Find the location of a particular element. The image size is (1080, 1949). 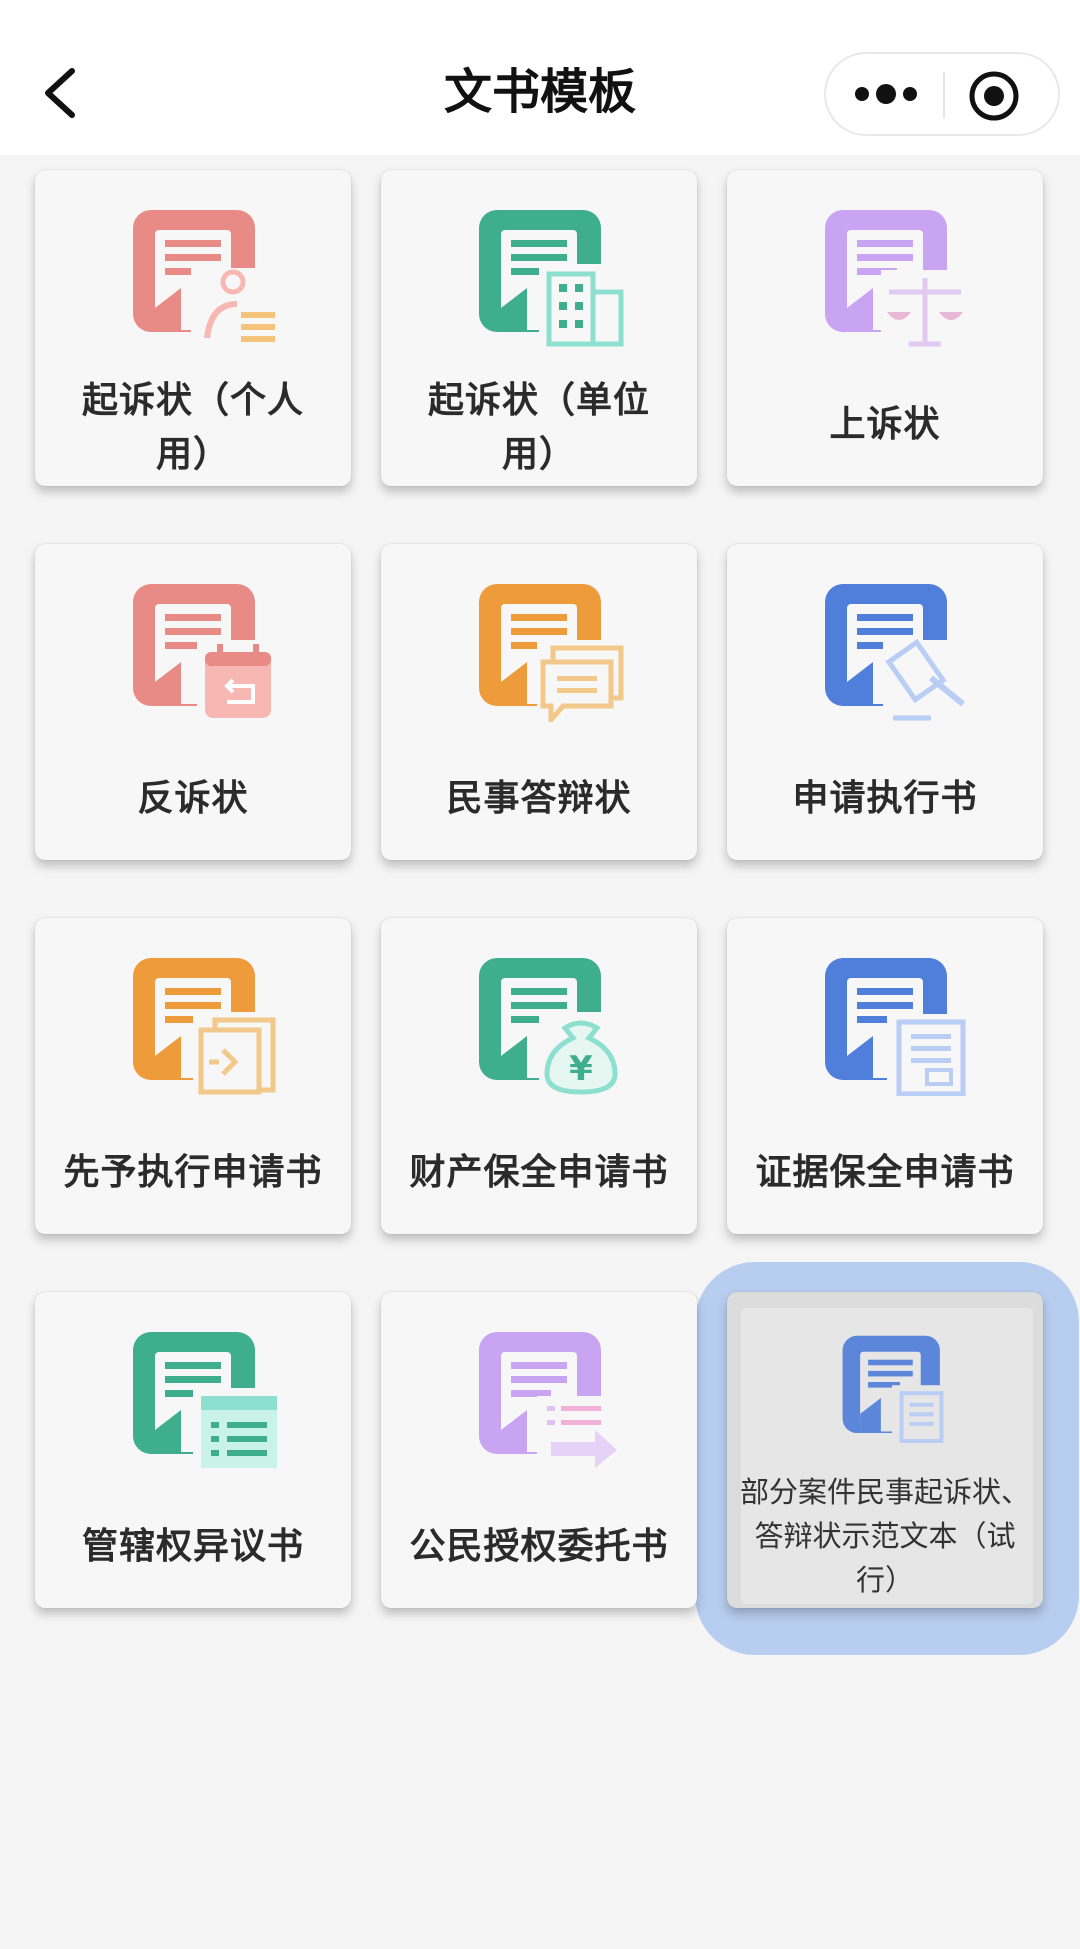

appeal-icon is located at coordinates (898, 279).